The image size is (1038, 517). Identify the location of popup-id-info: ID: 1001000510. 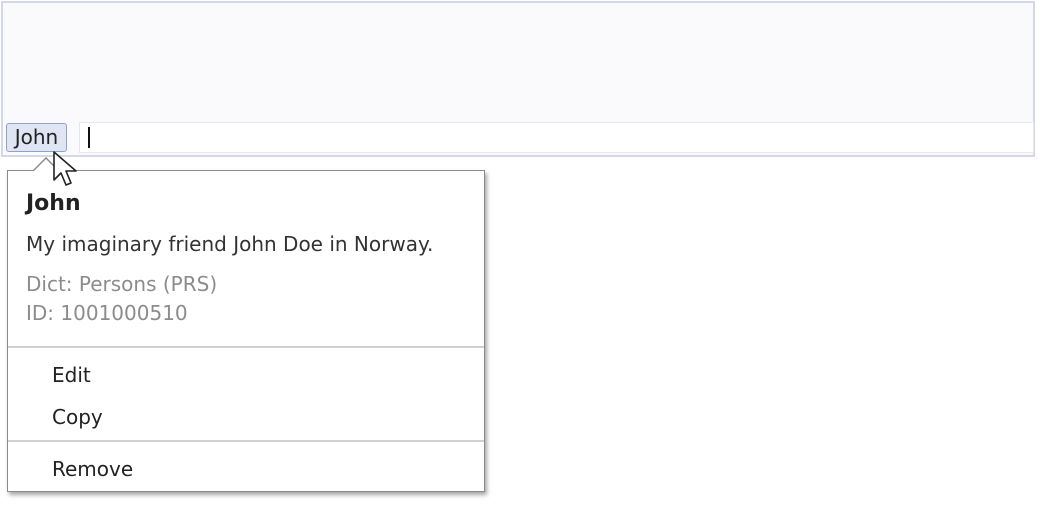
(107, 313).